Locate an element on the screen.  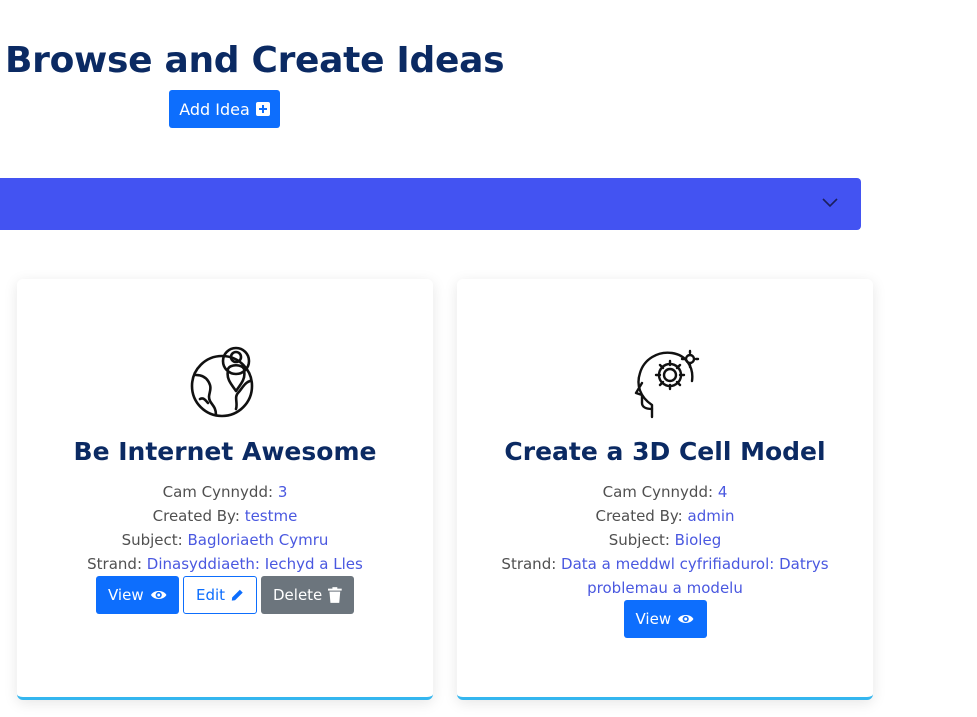
created-by-row: Created By: admin is located at coordinates (665, 516).